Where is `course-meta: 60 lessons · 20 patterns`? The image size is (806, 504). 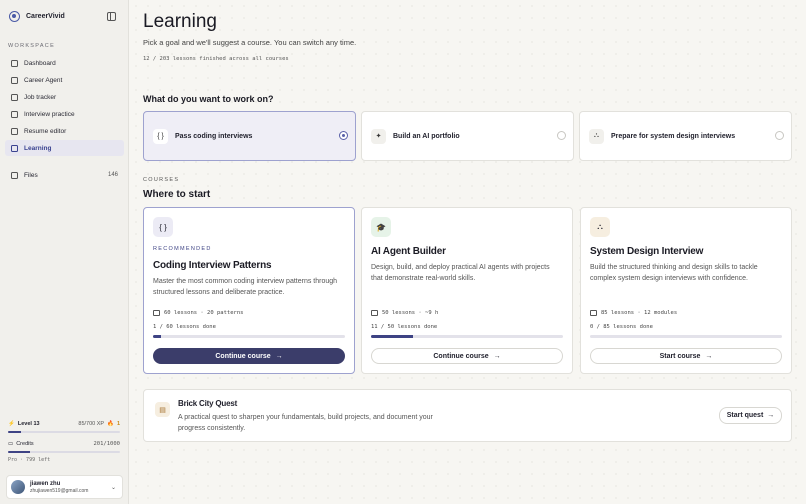
course-meta: 60 lessons · 20 patterns is located at coordinates (198, 313).